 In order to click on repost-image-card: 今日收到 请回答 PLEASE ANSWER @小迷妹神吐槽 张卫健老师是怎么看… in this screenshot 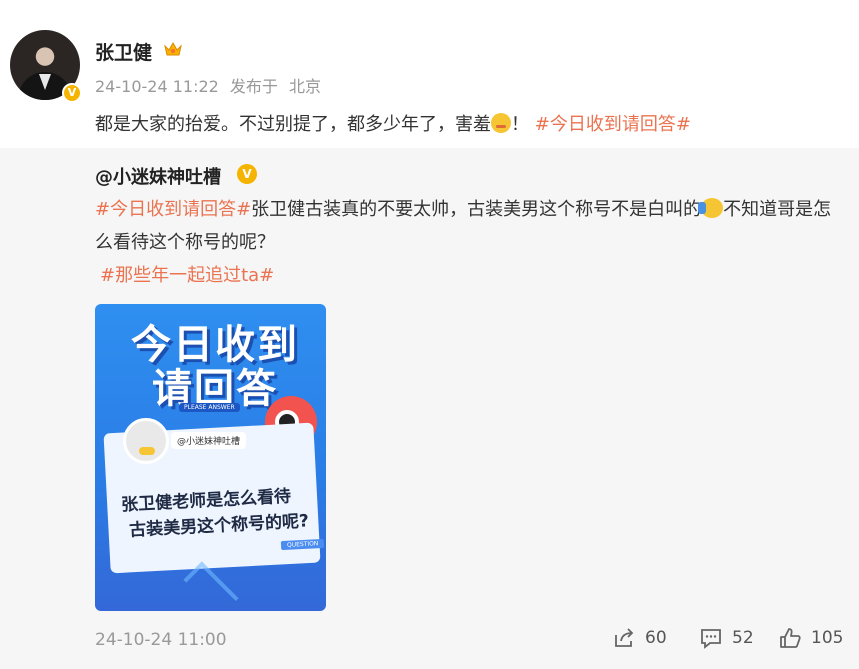, I will do `click(210, 457)`.